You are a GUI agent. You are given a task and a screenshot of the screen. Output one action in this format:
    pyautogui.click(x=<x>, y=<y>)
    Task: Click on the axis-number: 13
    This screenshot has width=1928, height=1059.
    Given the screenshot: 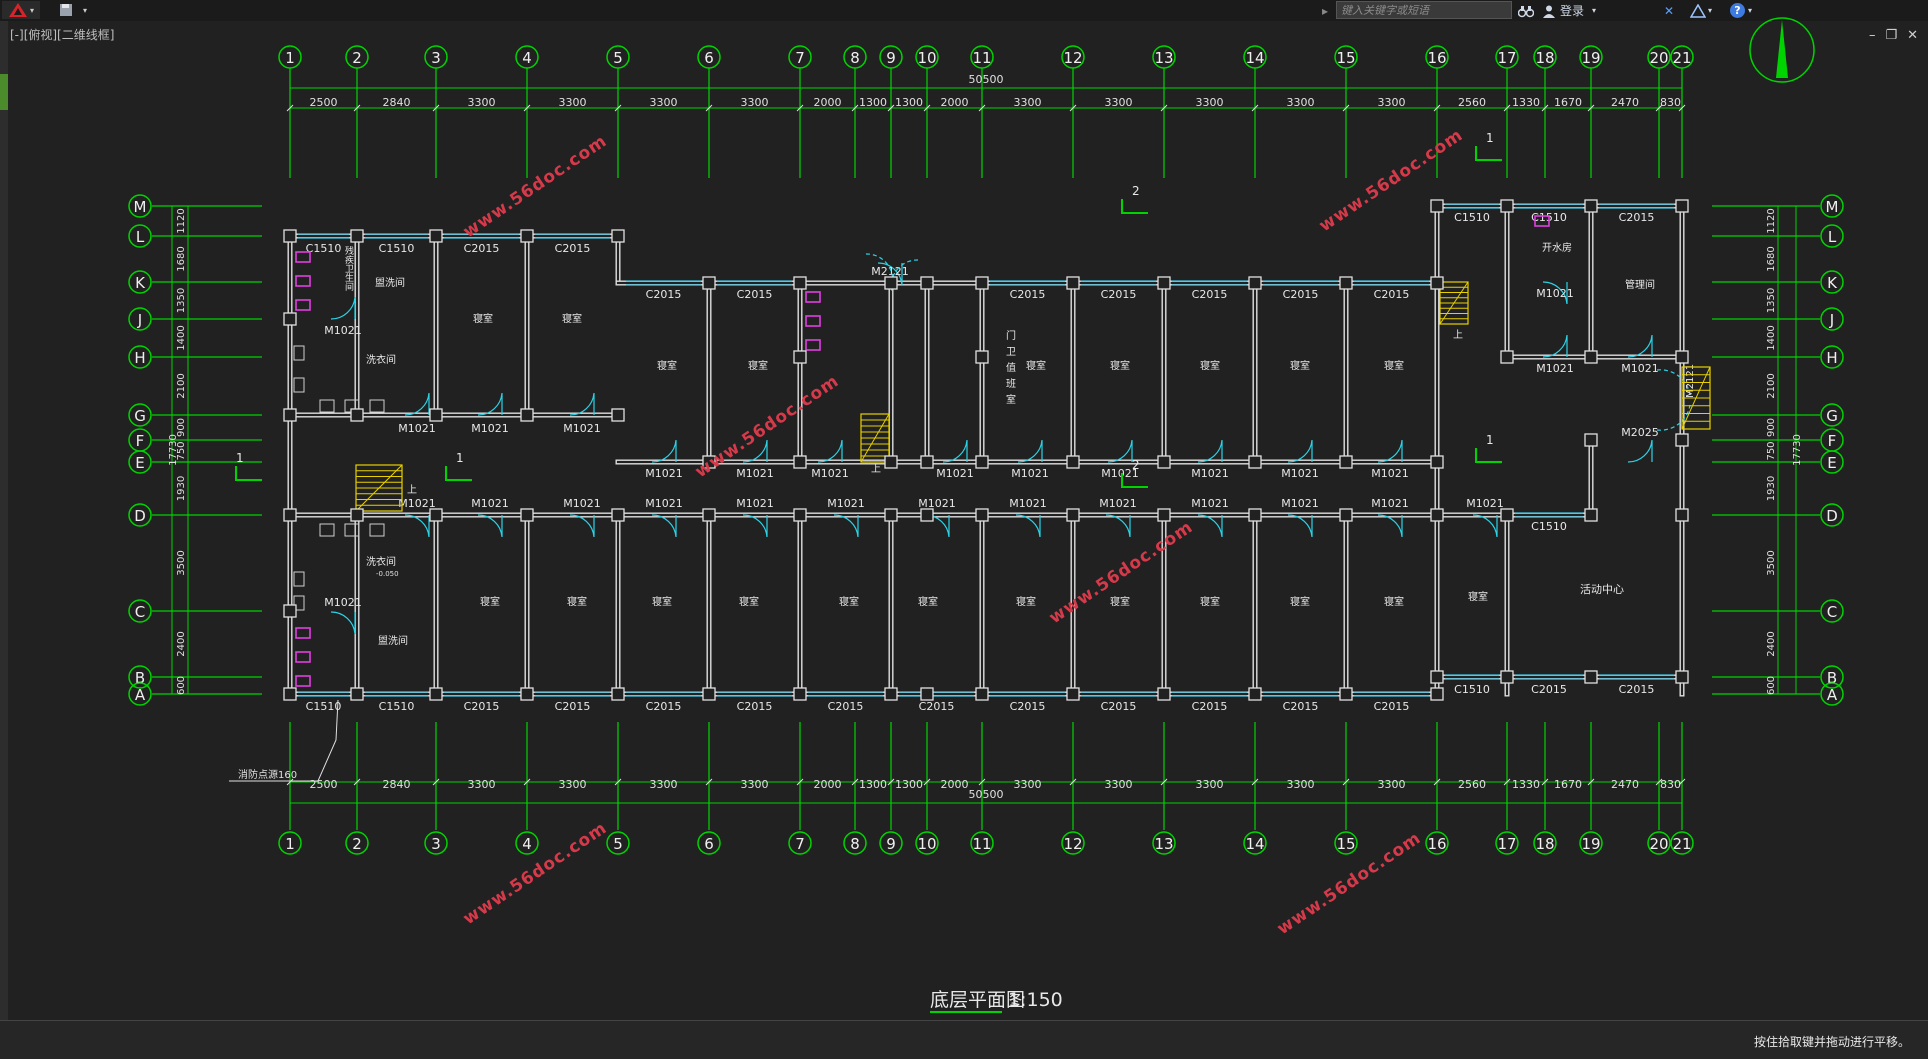 What is the action you would take?
    pyautogui.click(x=1163, y=58)
    